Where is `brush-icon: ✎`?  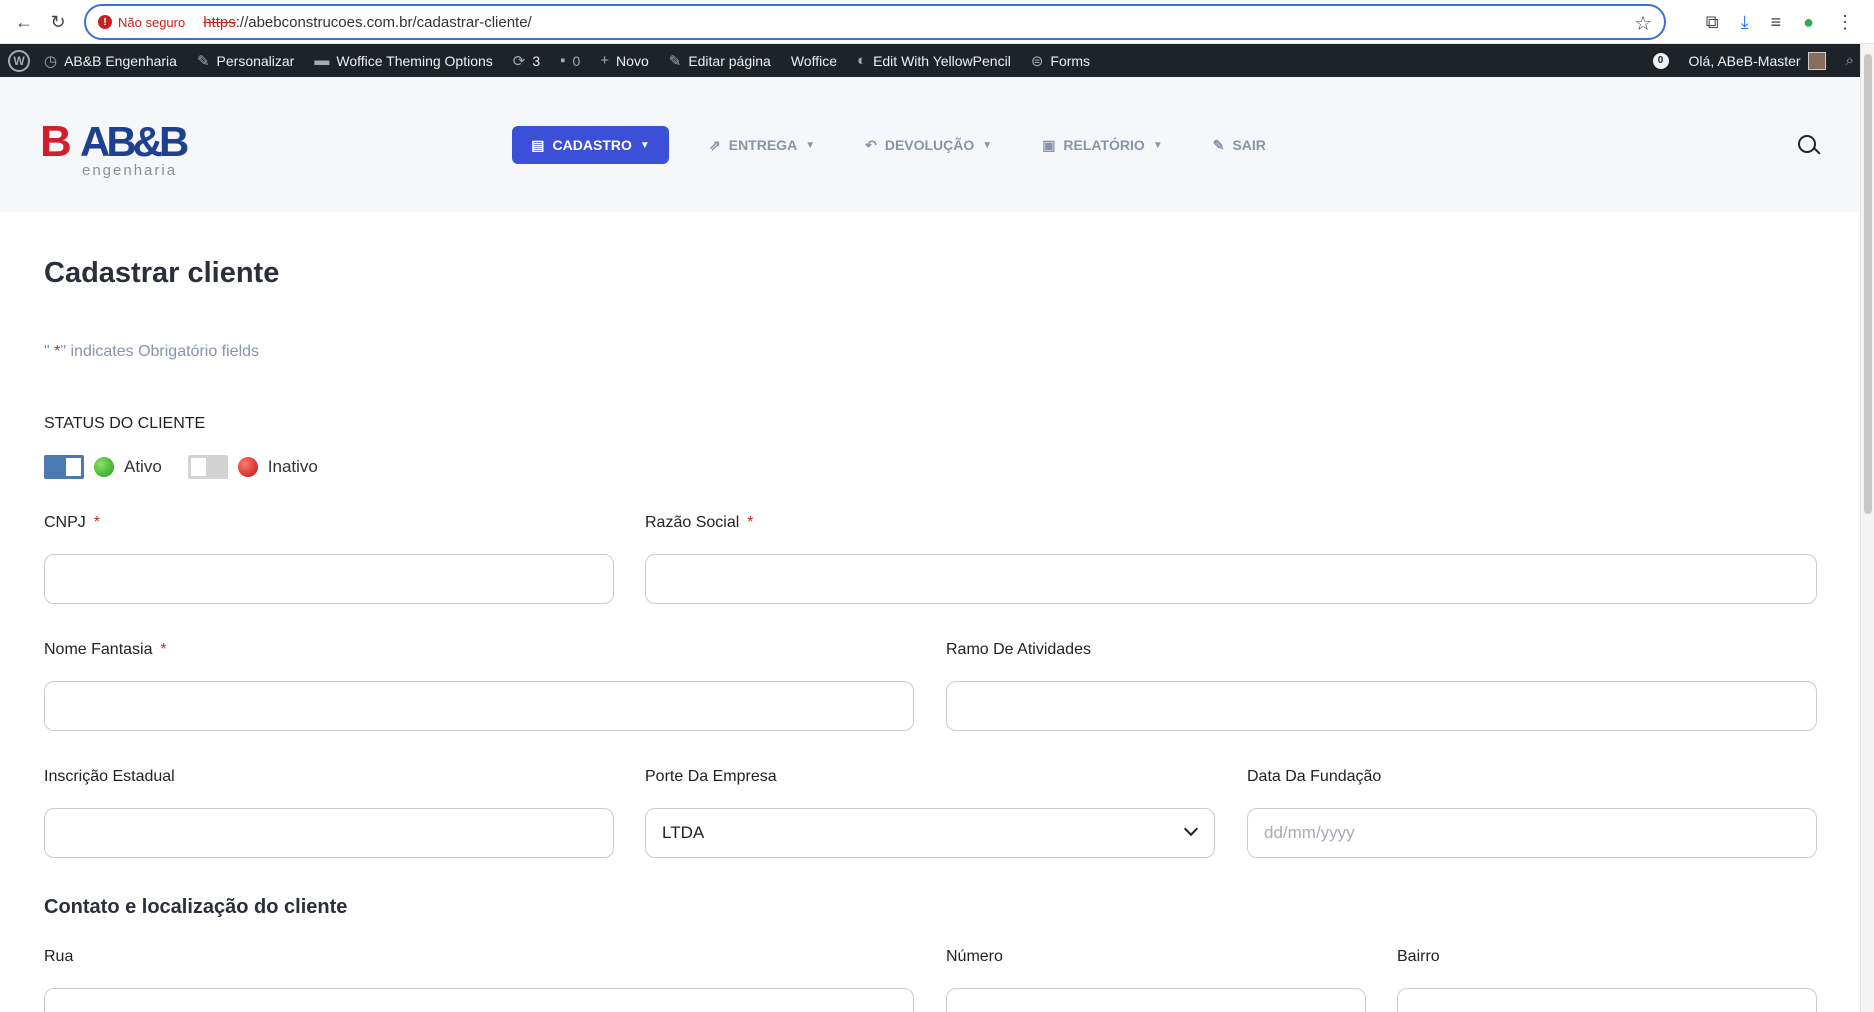 brush-icon: ✎ is located at coordinates (203, 61).